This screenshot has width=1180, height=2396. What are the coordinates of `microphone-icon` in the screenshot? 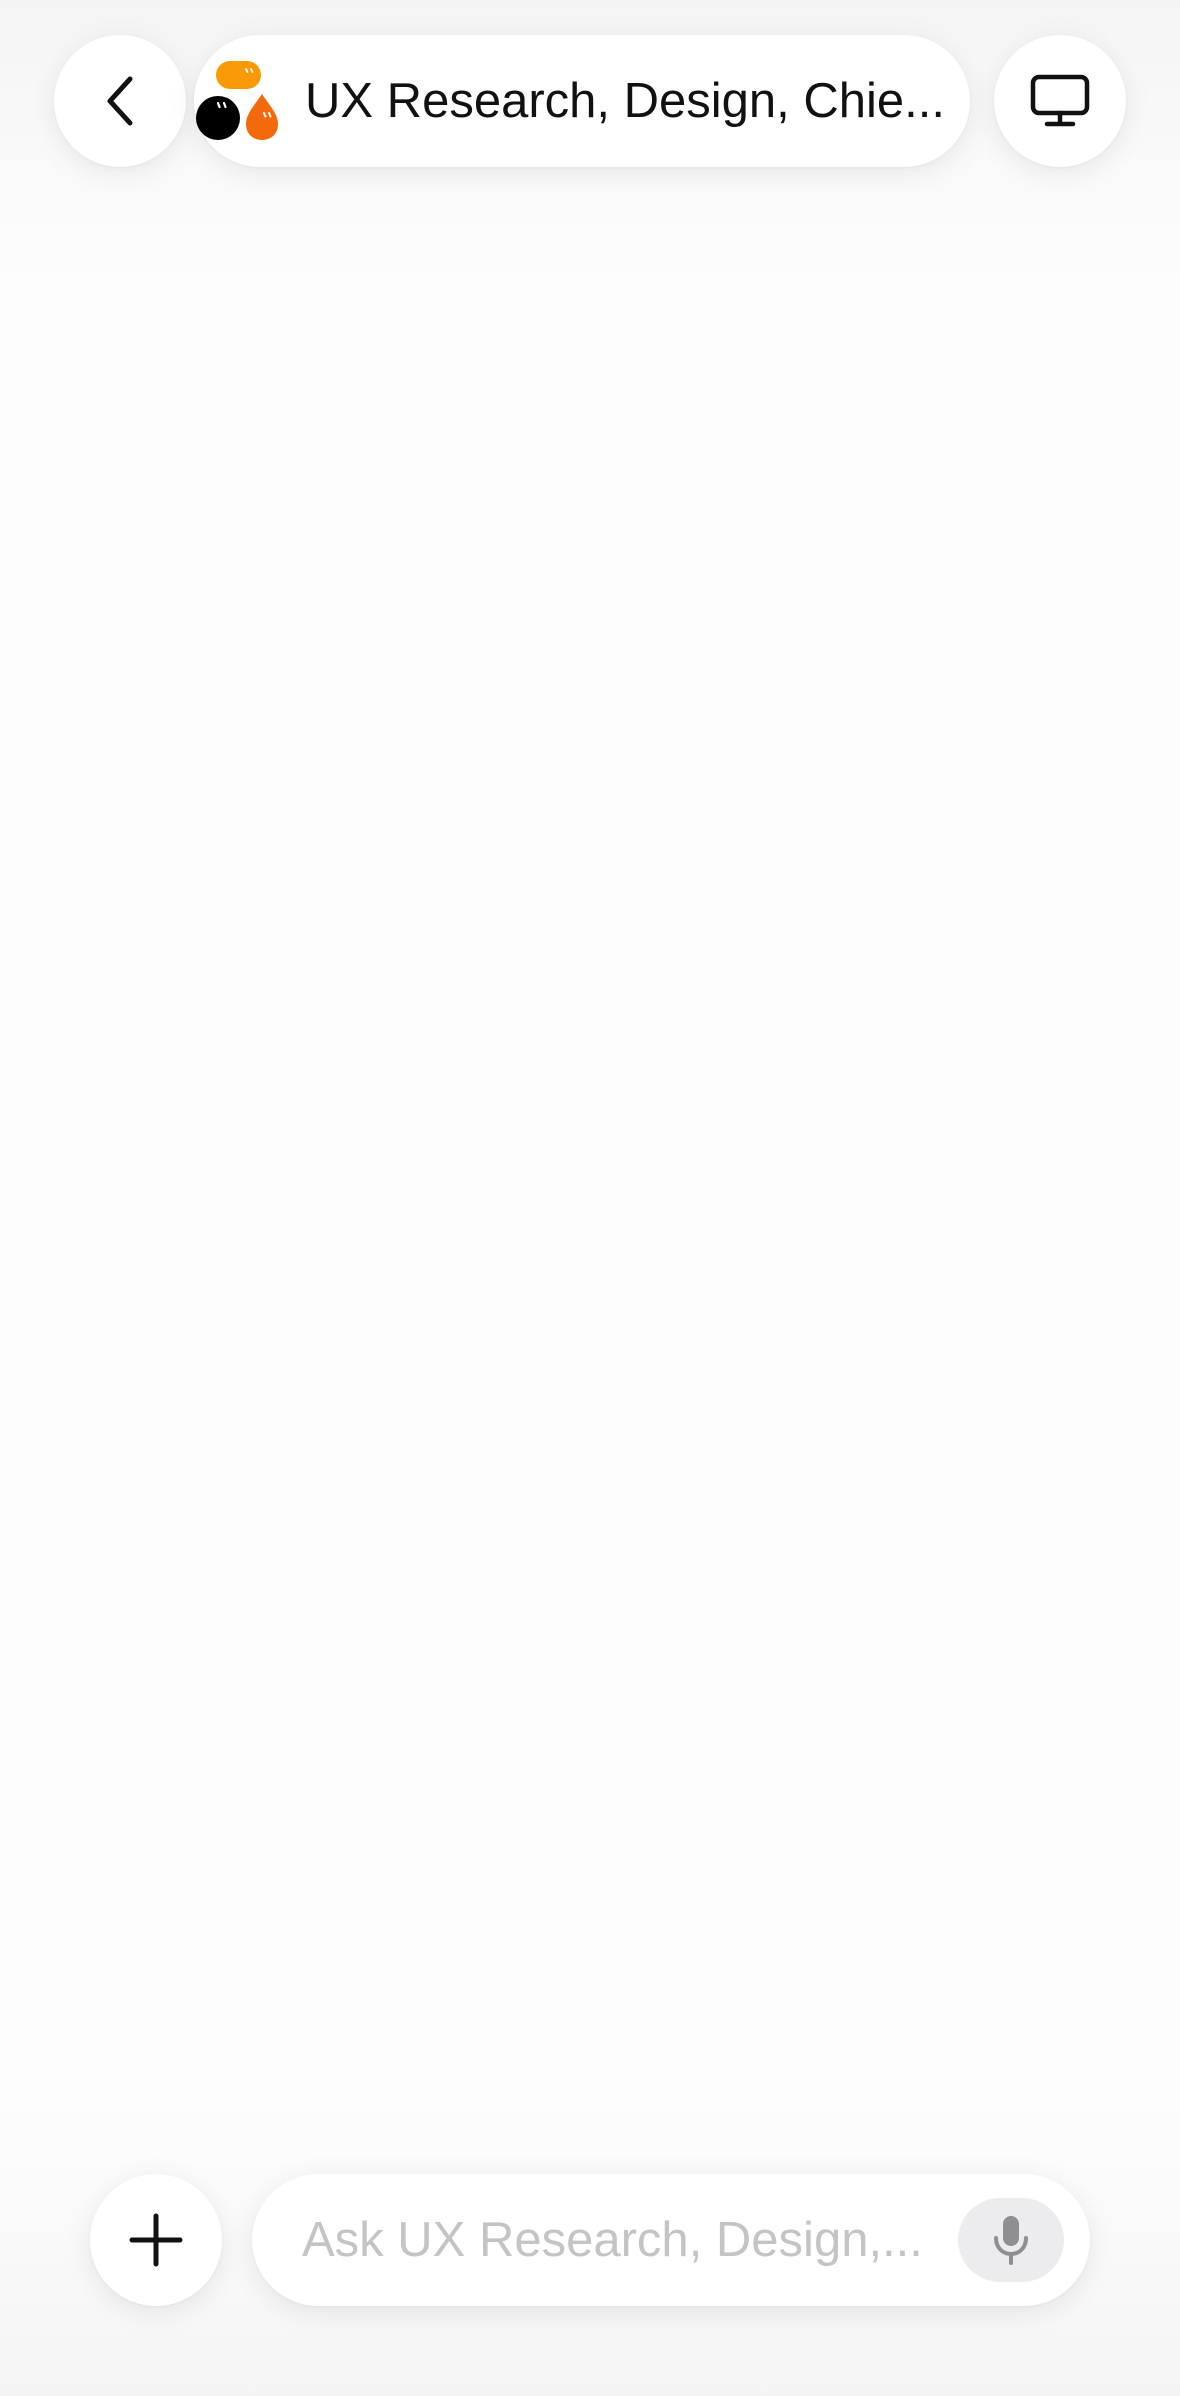 It's located at (1011, 2240).